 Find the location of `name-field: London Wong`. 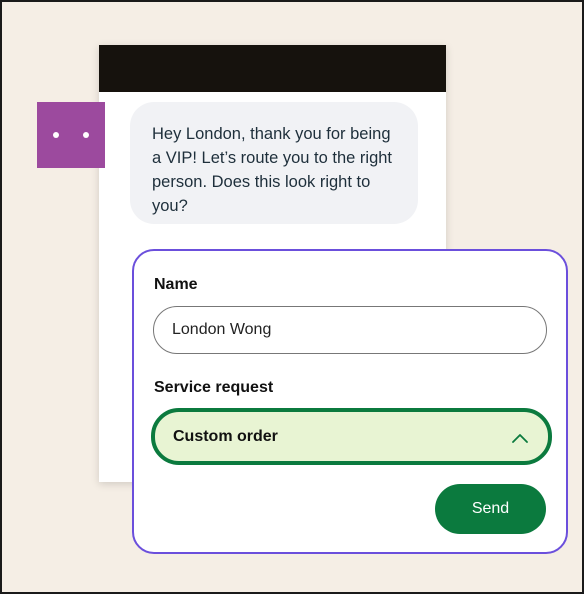

name-field: London Wong is located at coordinates (350, 330).